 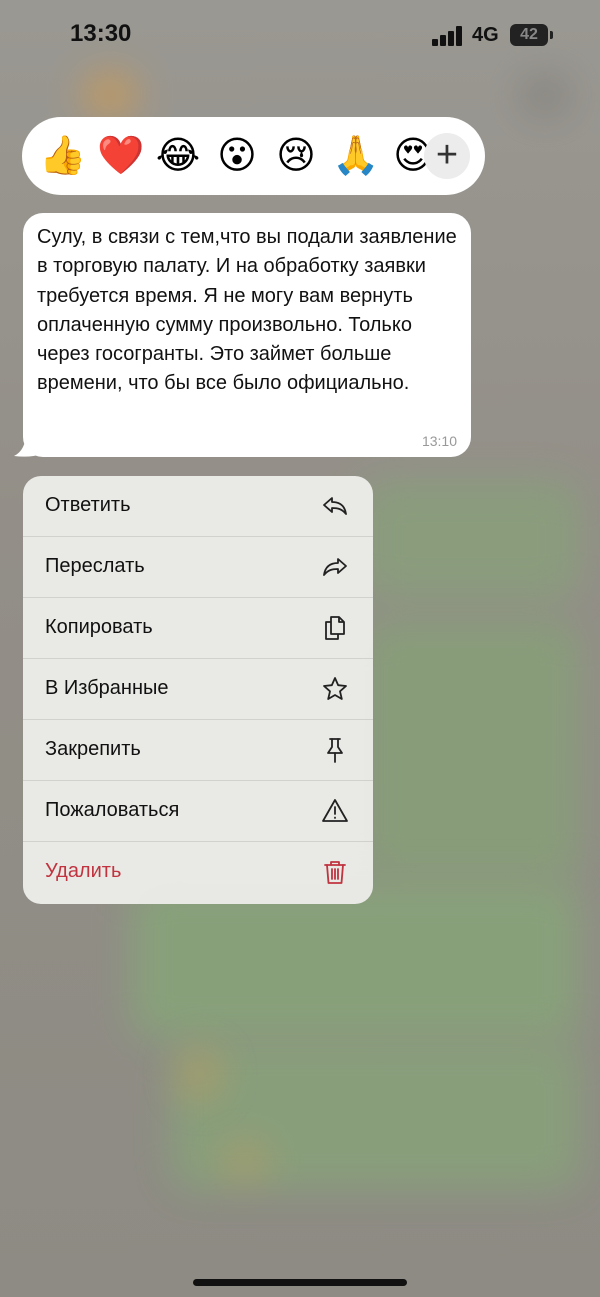 What do you see at coordinates (335, 810) in the screenshot?
I see `warning-icon` at bounding box center [335, 810].